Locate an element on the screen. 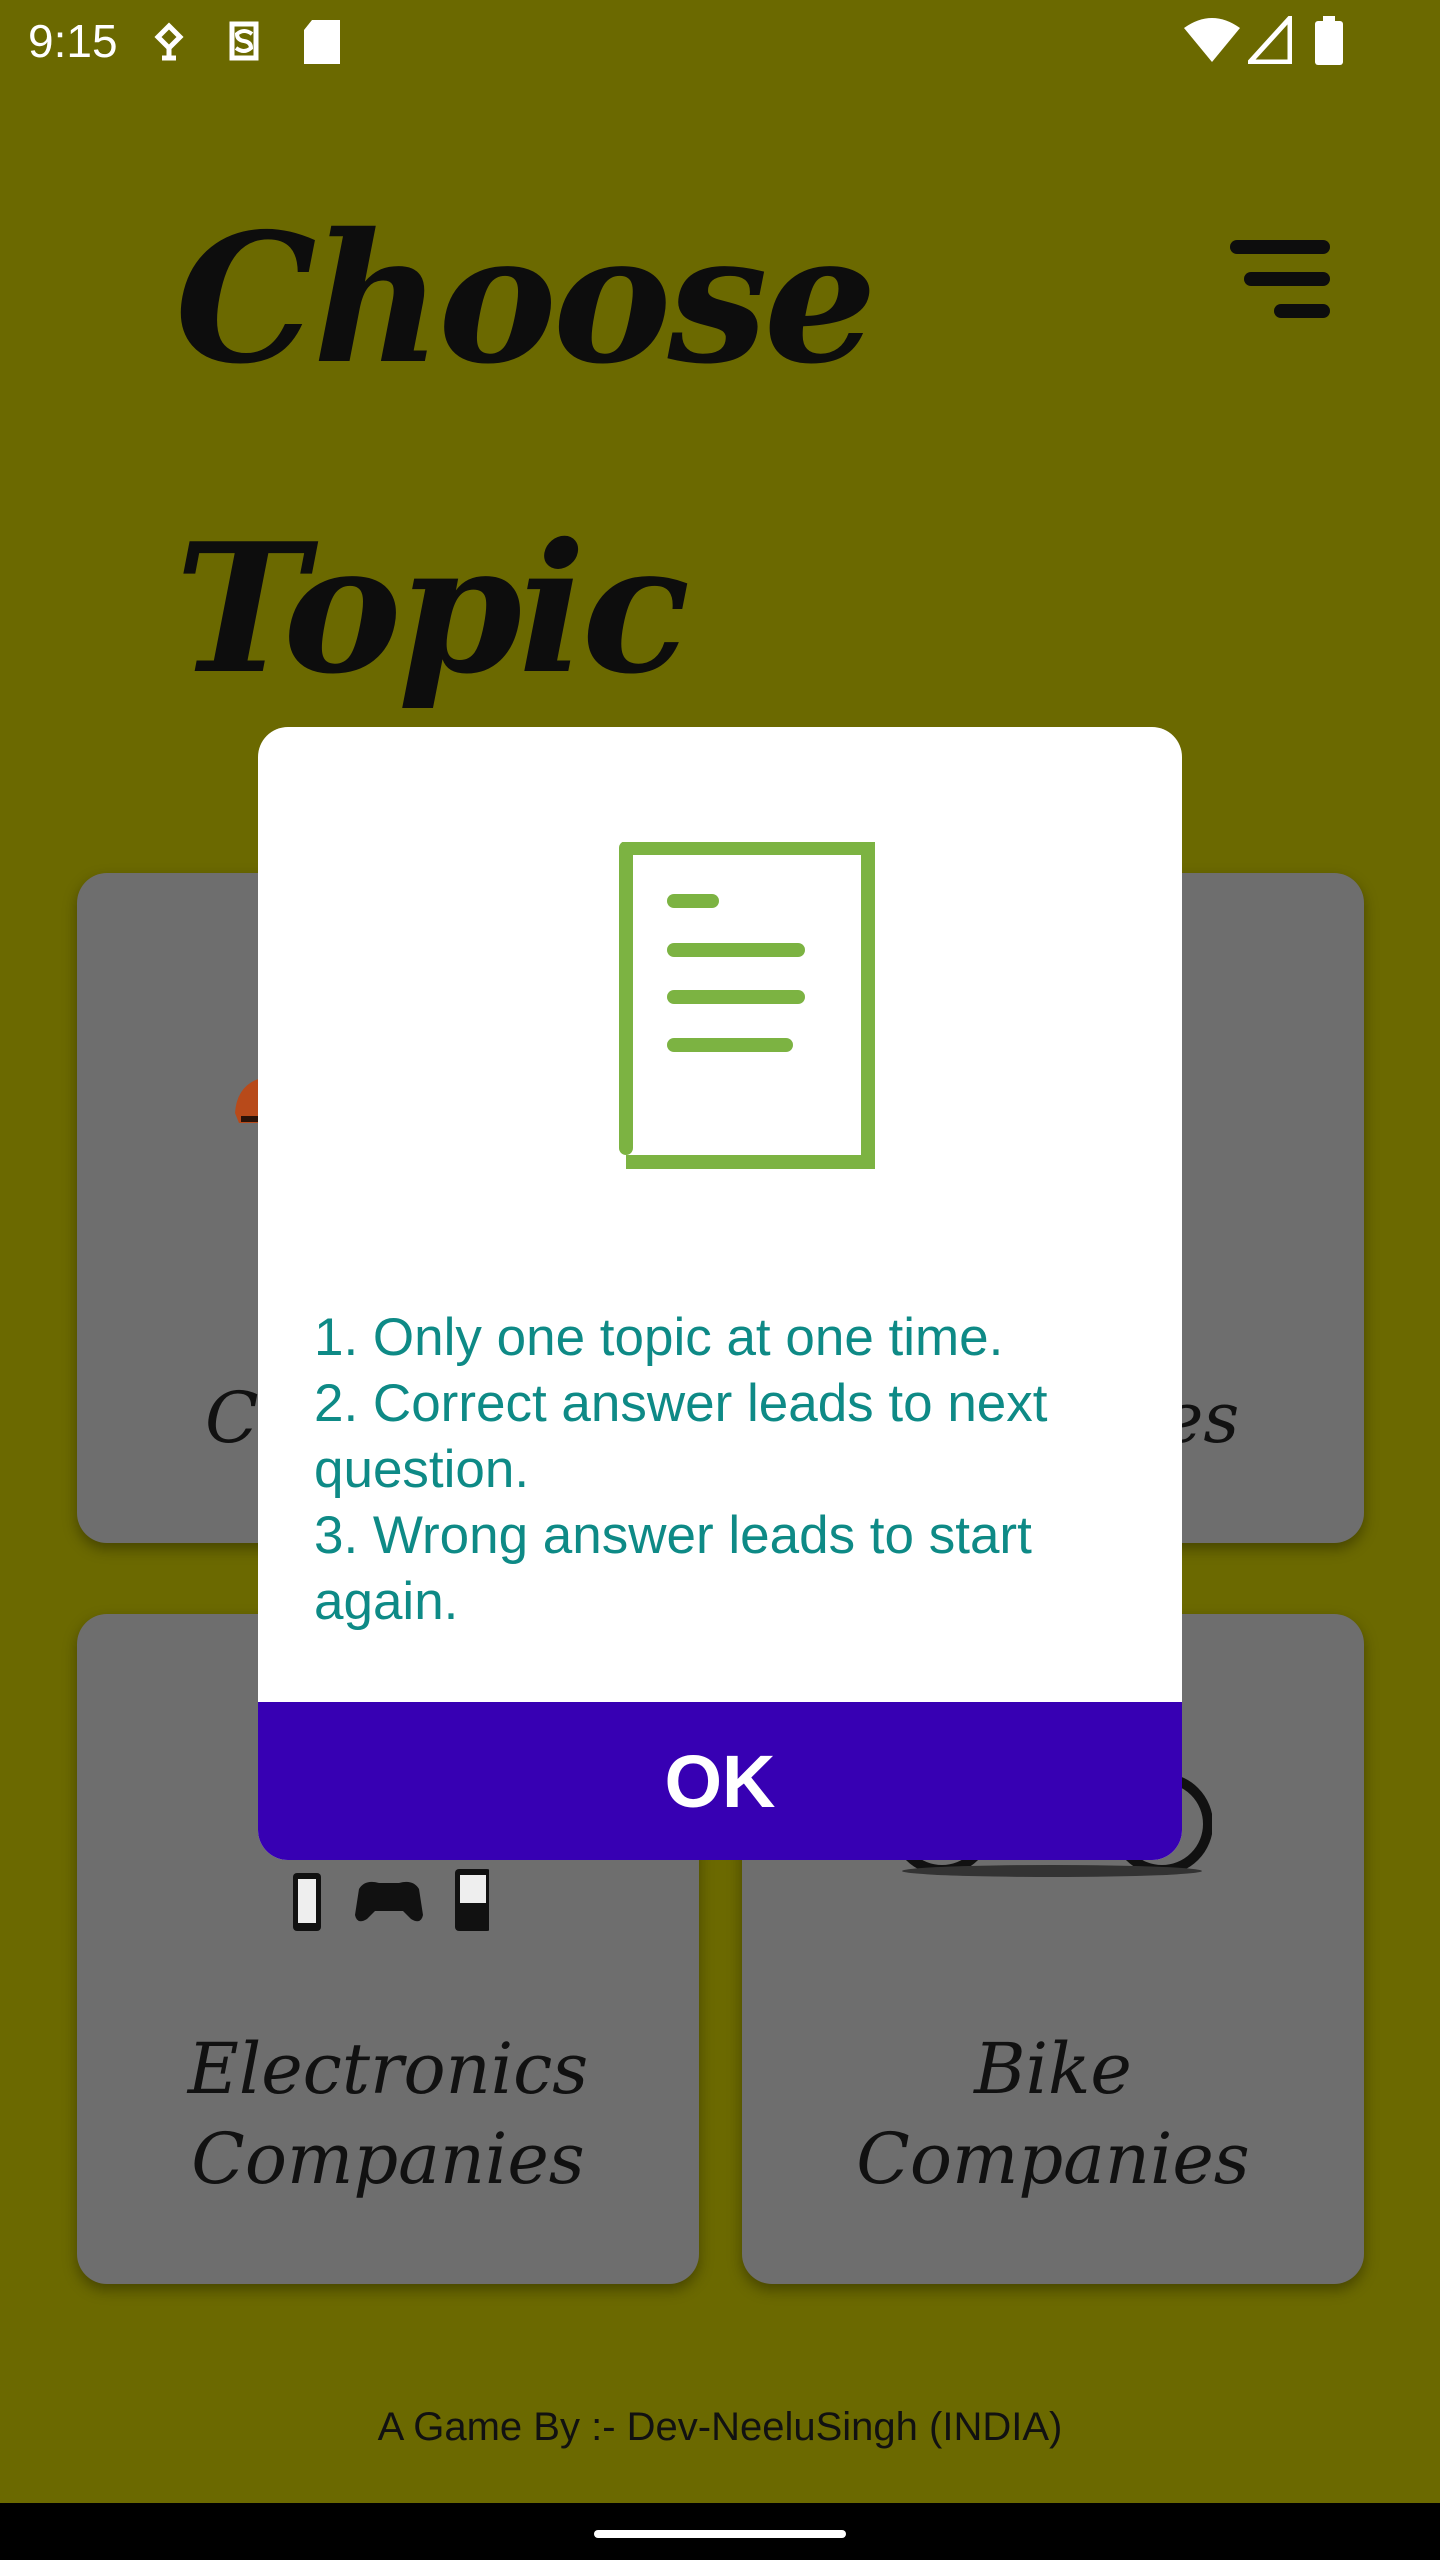  status-bar: 9:15 is located at coordinates (720, 42).